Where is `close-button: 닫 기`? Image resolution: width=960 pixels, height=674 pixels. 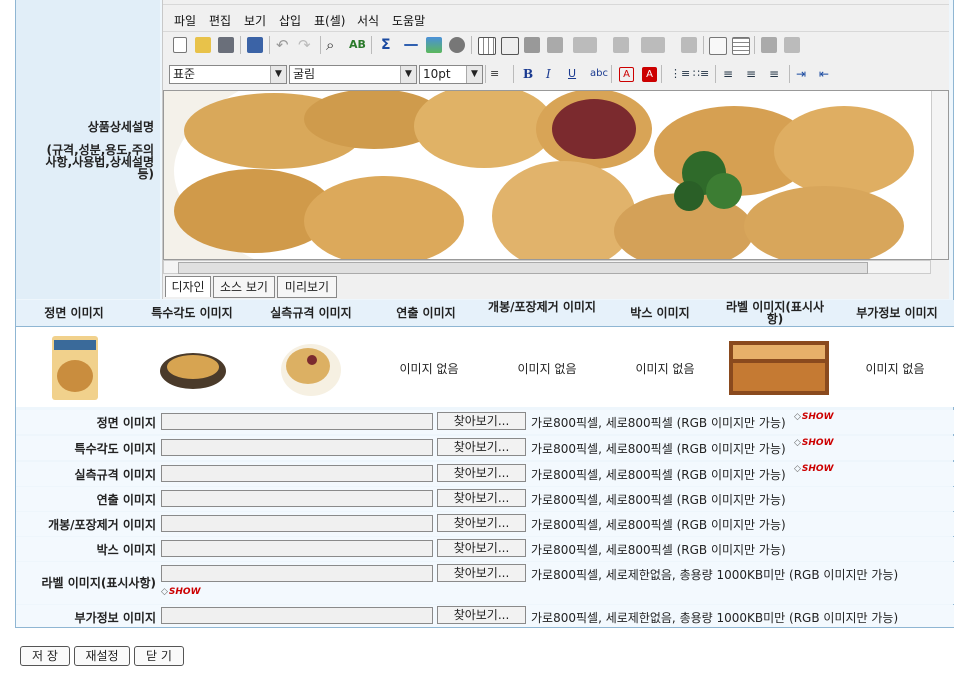 close-button: 닫 기 is located at coordinates (159, 656).